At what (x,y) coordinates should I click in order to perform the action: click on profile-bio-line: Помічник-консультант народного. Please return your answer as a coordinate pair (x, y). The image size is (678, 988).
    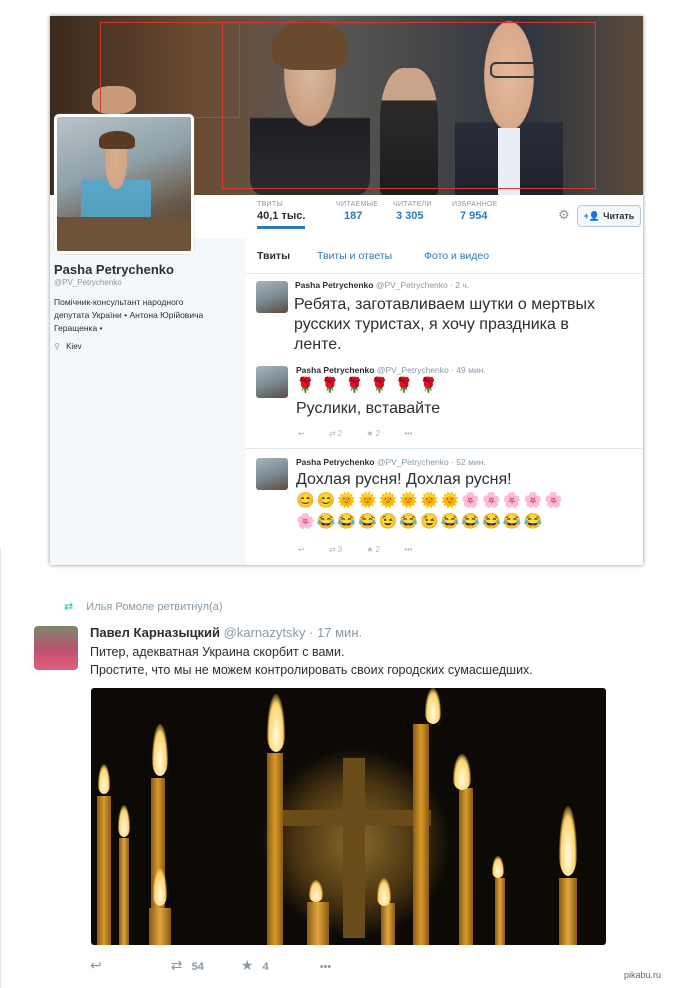
    Looking at the image, I should click on (119, 302).